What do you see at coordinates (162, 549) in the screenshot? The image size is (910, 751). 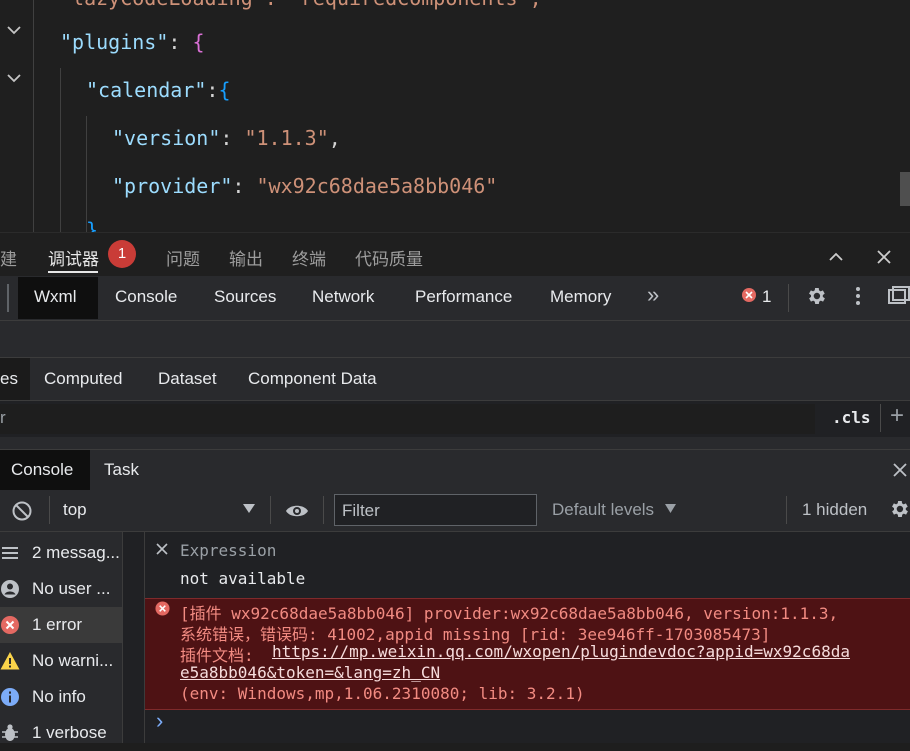 I see `remove-expression-icon` at bounding box center [162, 549].